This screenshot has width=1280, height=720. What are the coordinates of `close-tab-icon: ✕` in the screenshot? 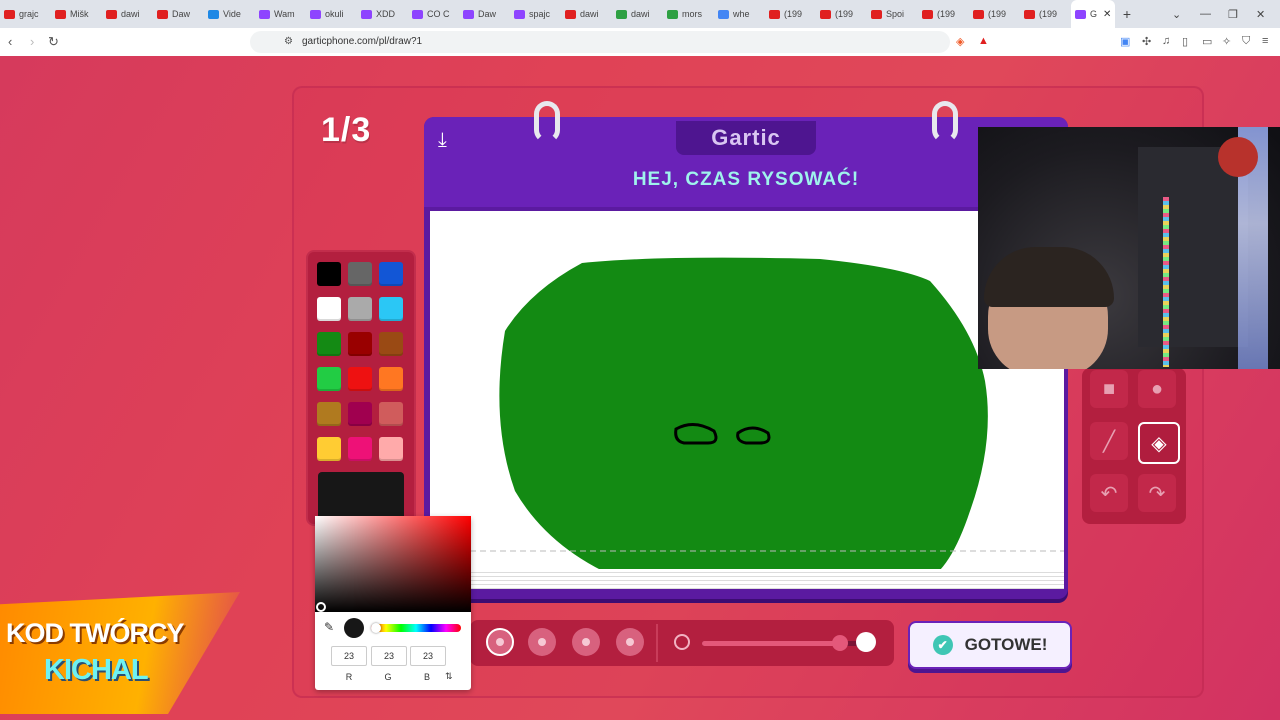 It's located at (1107, 14).